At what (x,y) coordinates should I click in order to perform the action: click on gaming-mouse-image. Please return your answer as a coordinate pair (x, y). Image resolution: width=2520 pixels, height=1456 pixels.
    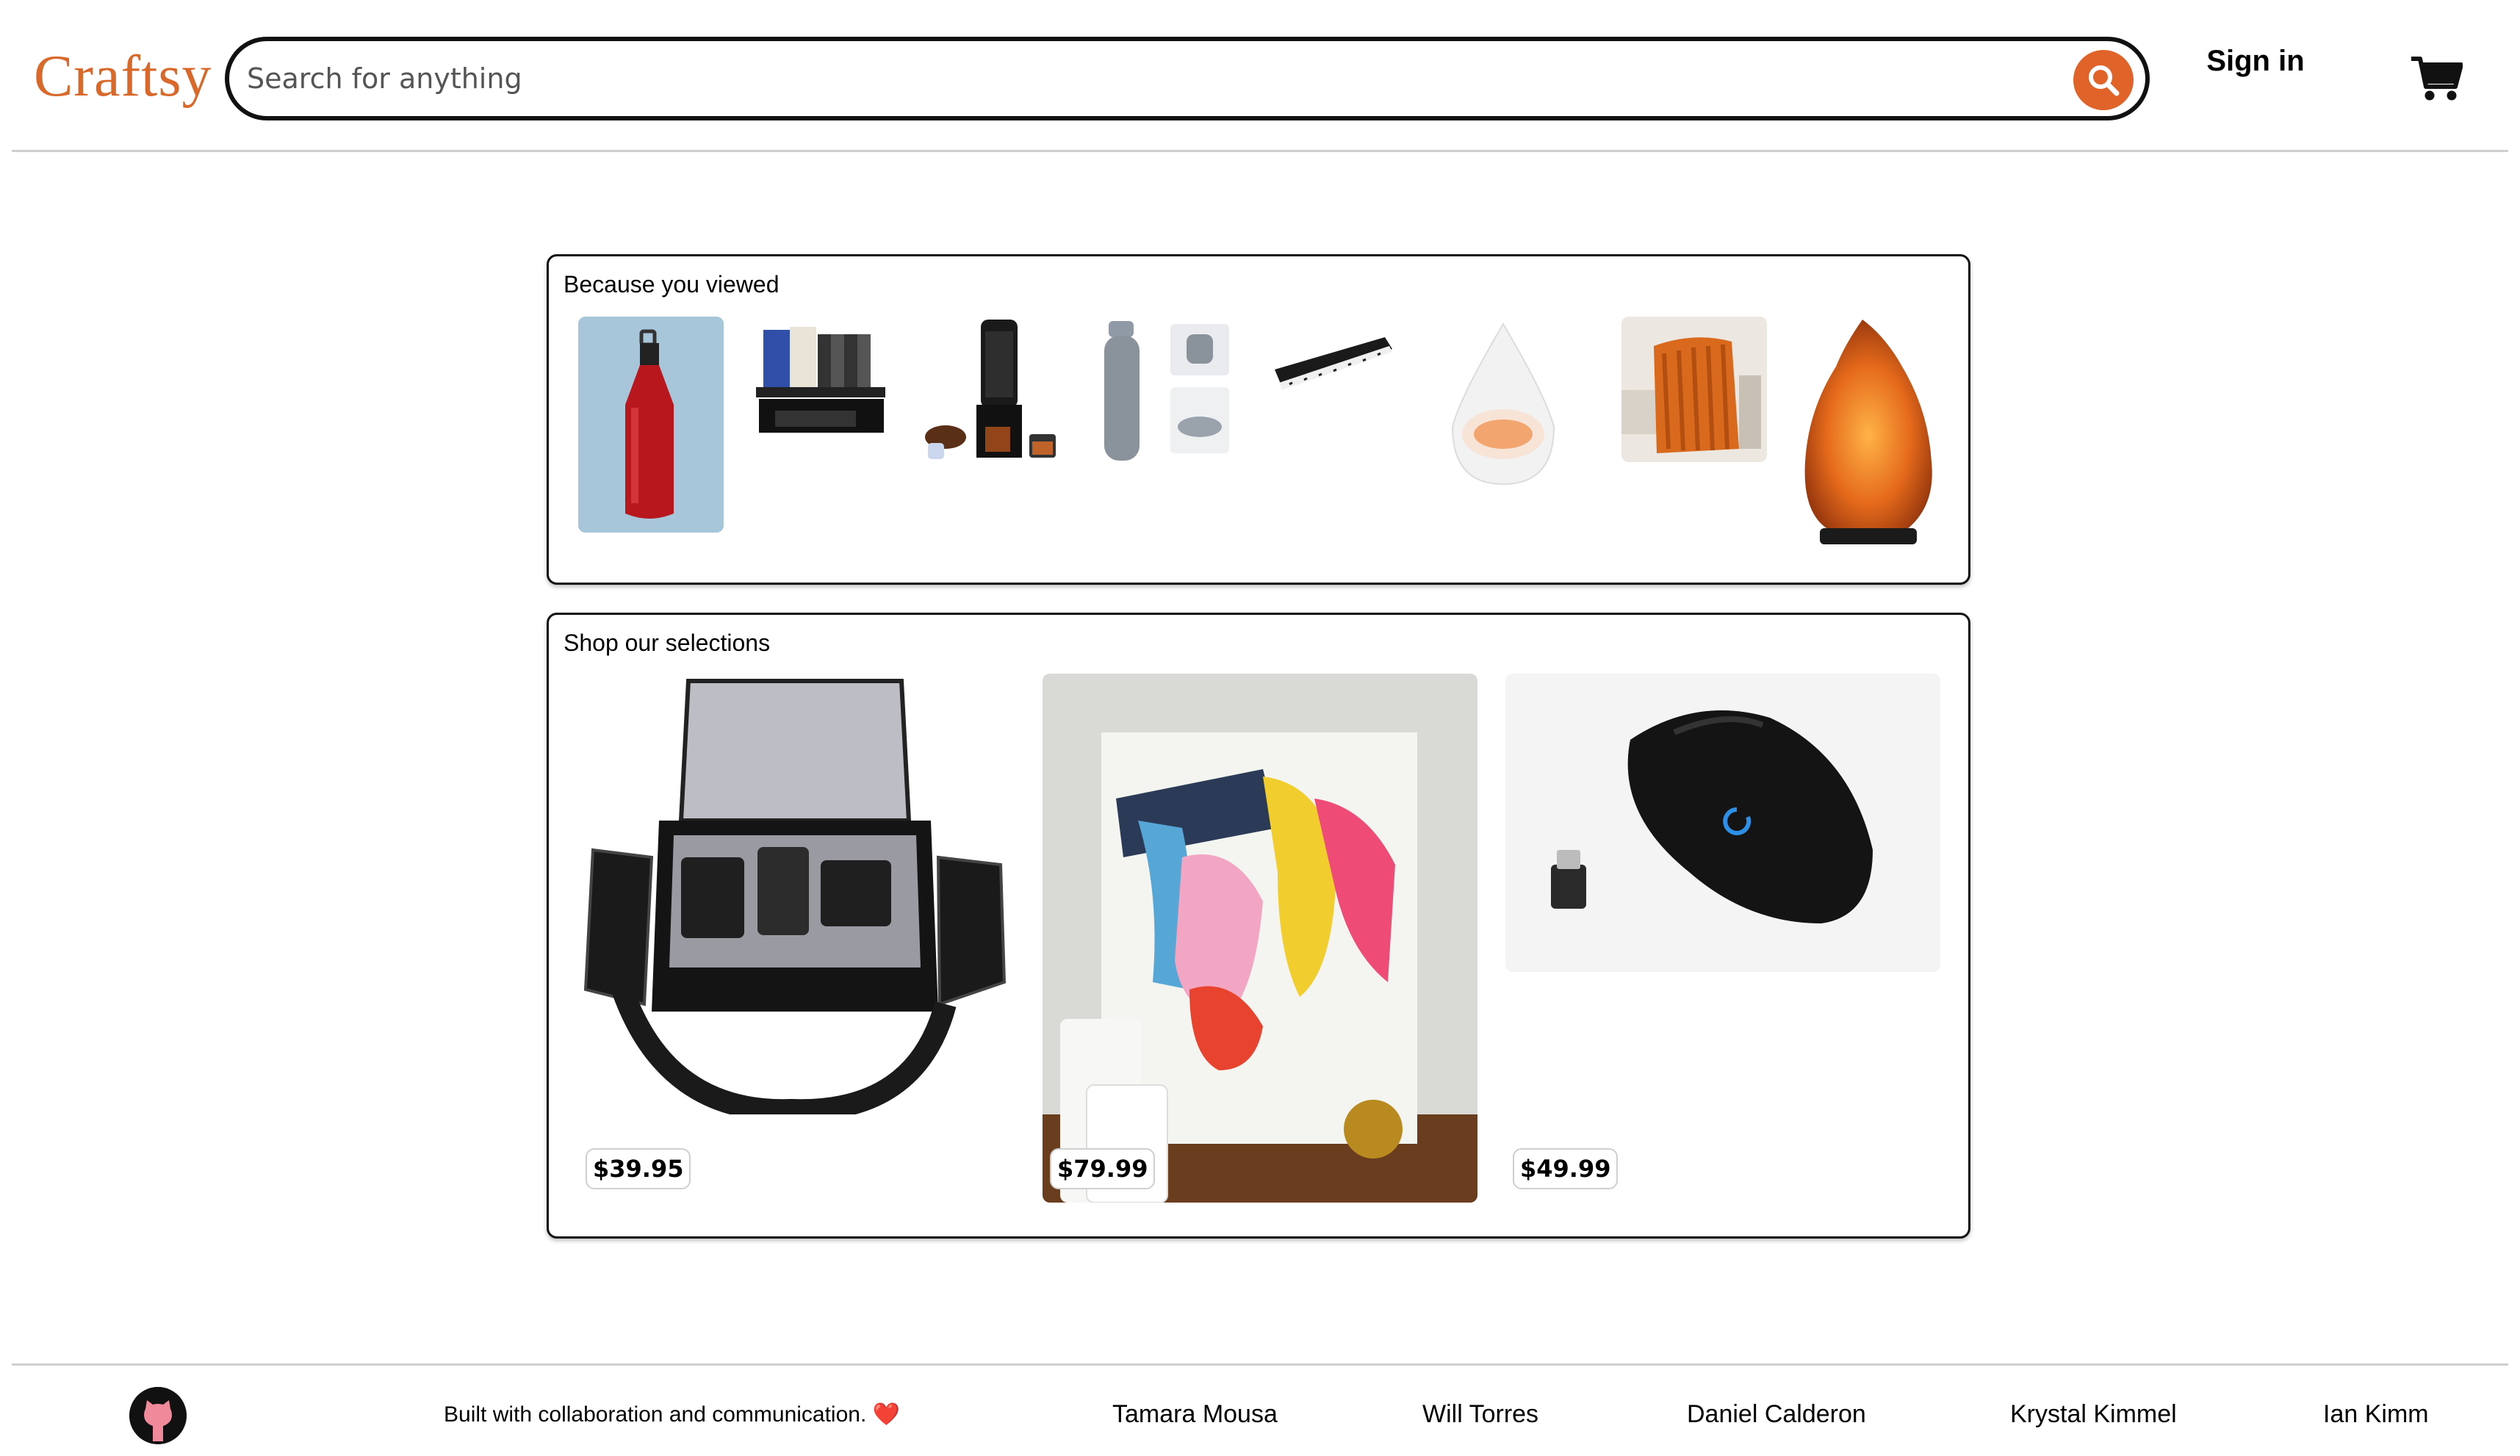
    Looking at the image, I should click on (1723, 823).